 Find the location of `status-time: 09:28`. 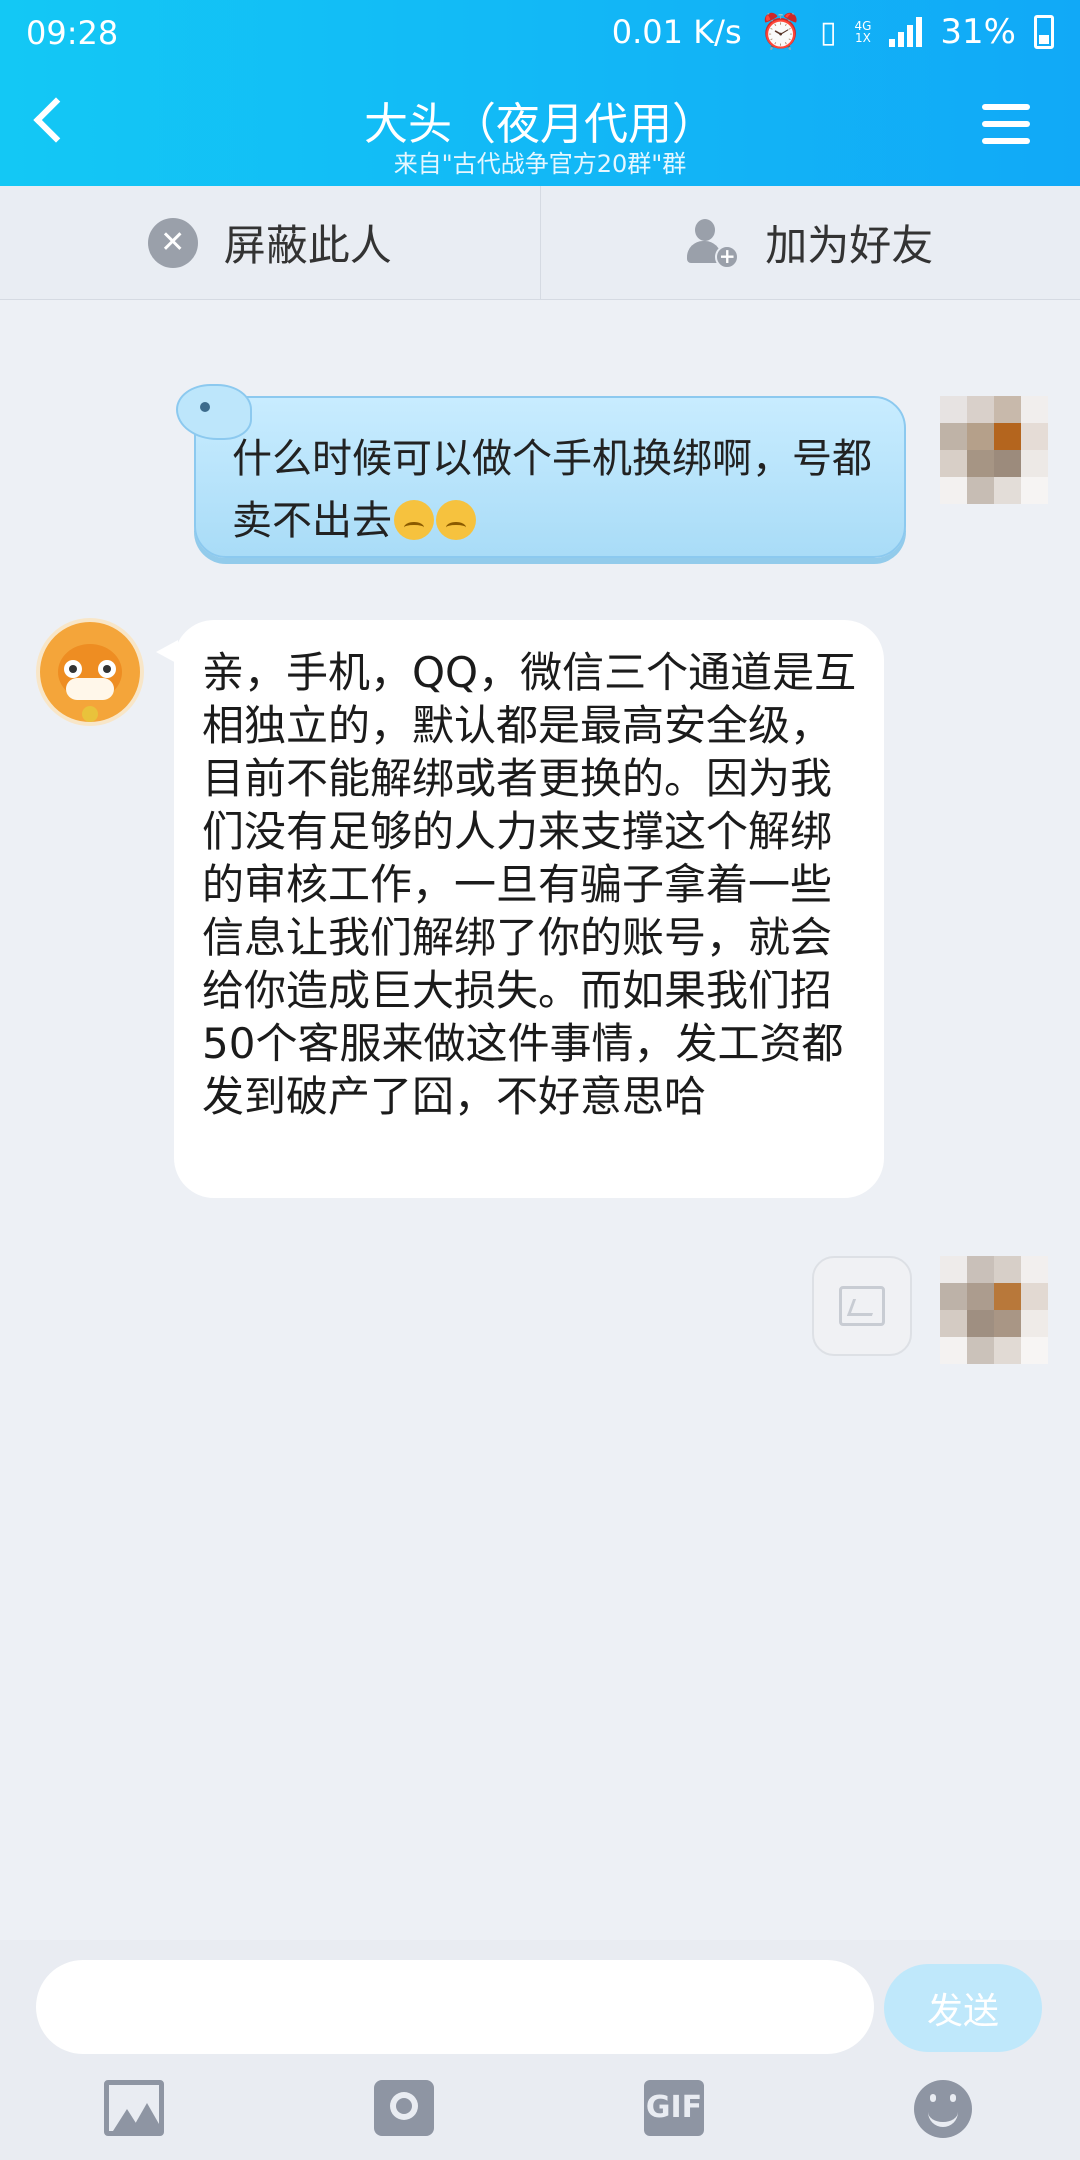

status-time: 09:28 is located at coordinates (72, 33).